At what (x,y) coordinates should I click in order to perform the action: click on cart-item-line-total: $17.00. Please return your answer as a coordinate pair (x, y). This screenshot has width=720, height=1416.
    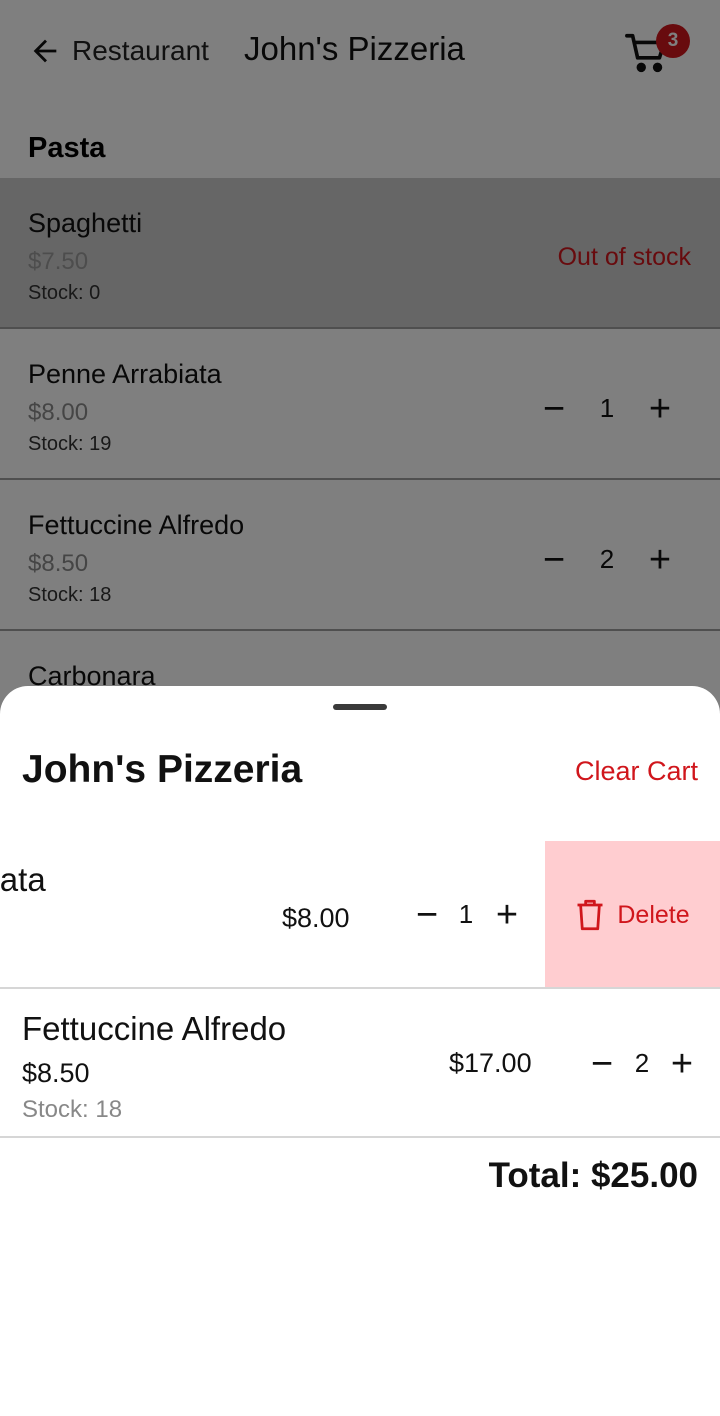
    Looking at the image, I should click on (490, 1063).